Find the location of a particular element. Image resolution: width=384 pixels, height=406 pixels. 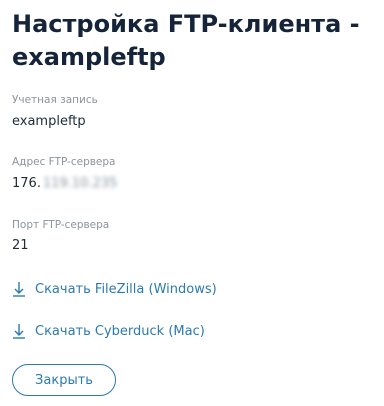

server-address-label: Адрес FTP-сервера is located at coordinates (64, 162).